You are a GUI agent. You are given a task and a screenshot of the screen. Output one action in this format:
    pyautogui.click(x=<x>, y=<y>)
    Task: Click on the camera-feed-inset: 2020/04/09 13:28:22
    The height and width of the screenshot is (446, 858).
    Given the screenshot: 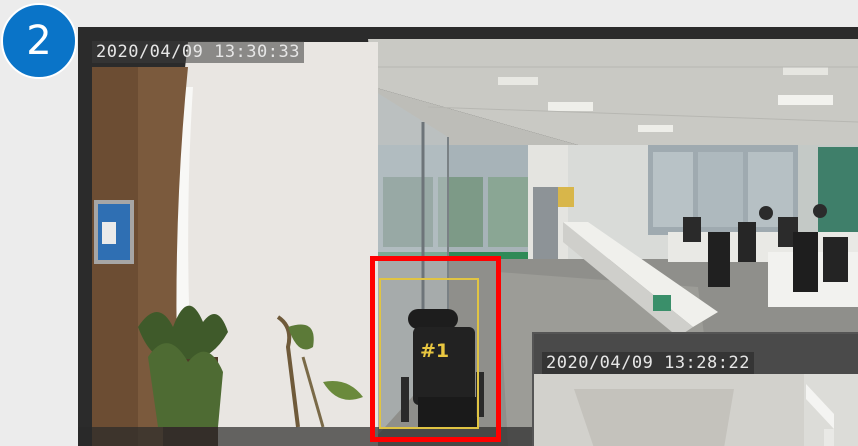 What is the action you would take?
    pyautogui.click(x=695, y=389)
    